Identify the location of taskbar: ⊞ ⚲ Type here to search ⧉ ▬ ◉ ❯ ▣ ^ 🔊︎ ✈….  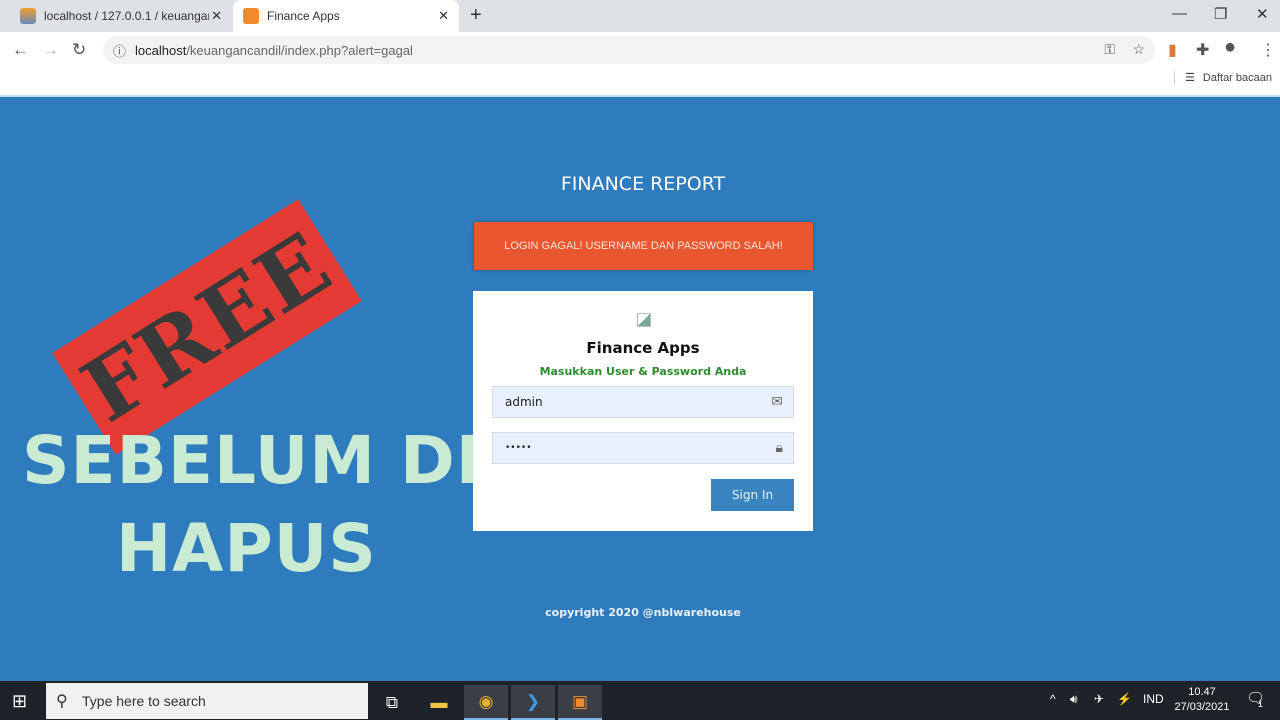
(640, 700).